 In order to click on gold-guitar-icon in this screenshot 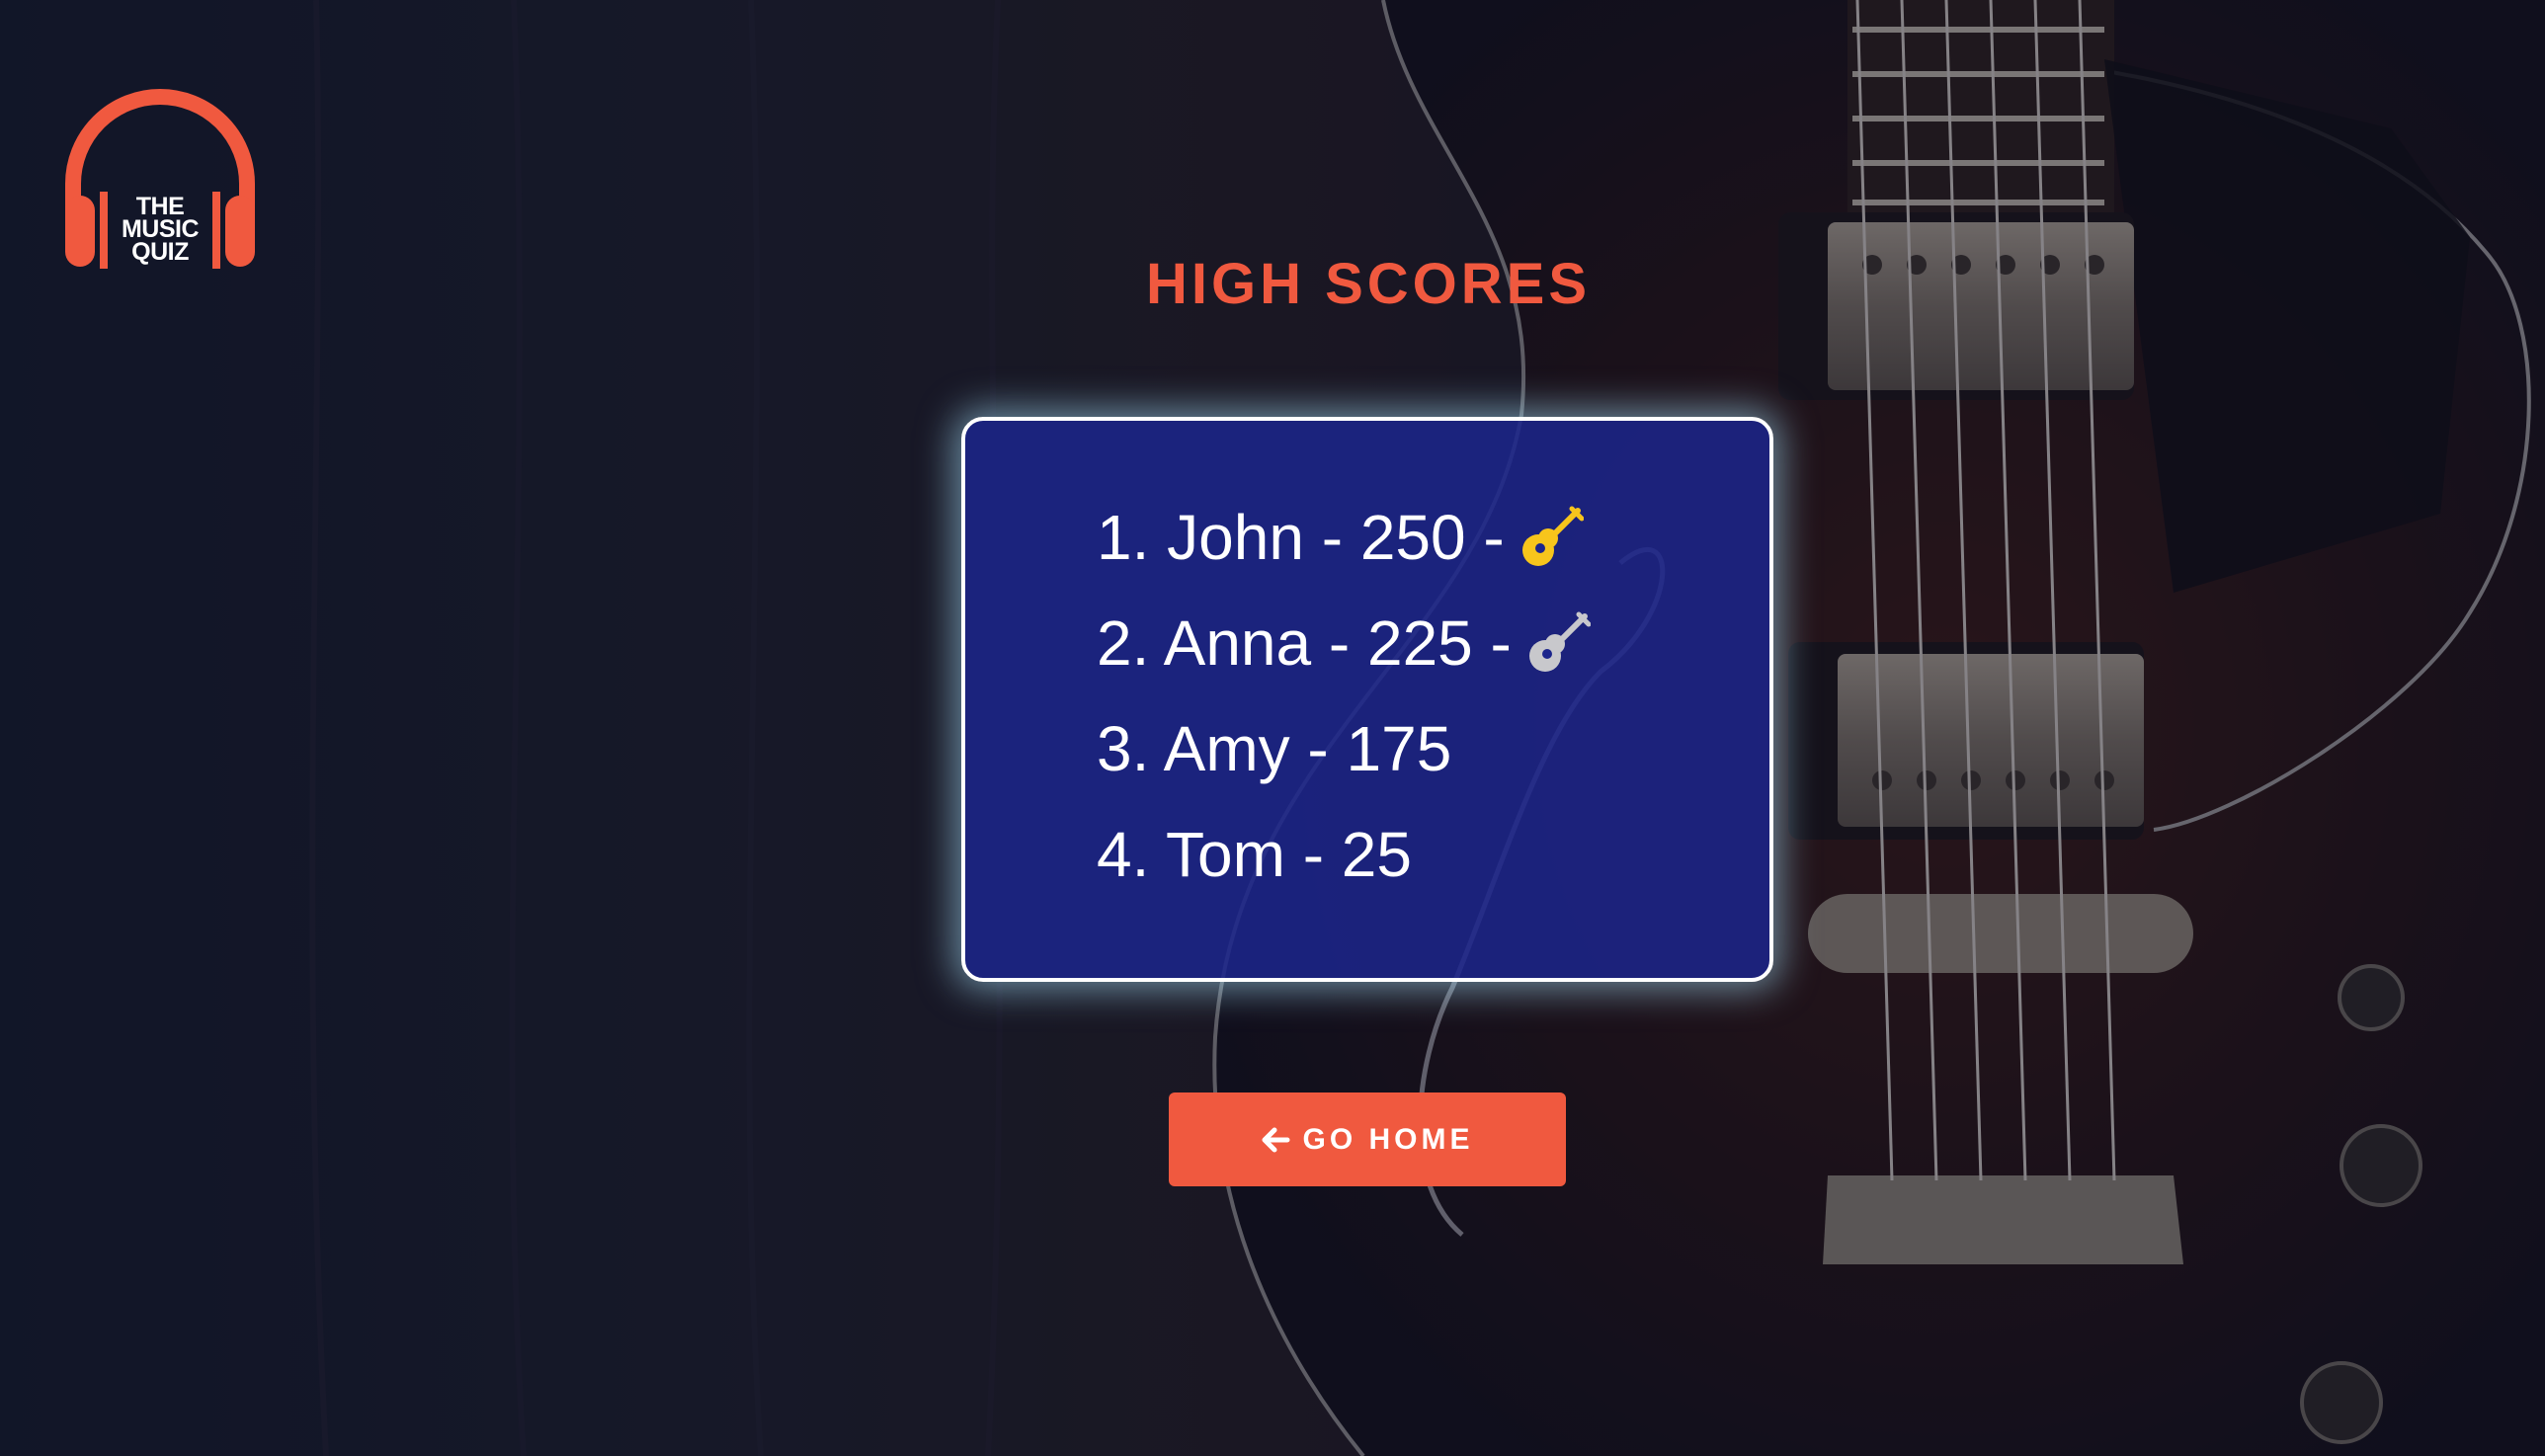, I will do `click(1551, 537)`.